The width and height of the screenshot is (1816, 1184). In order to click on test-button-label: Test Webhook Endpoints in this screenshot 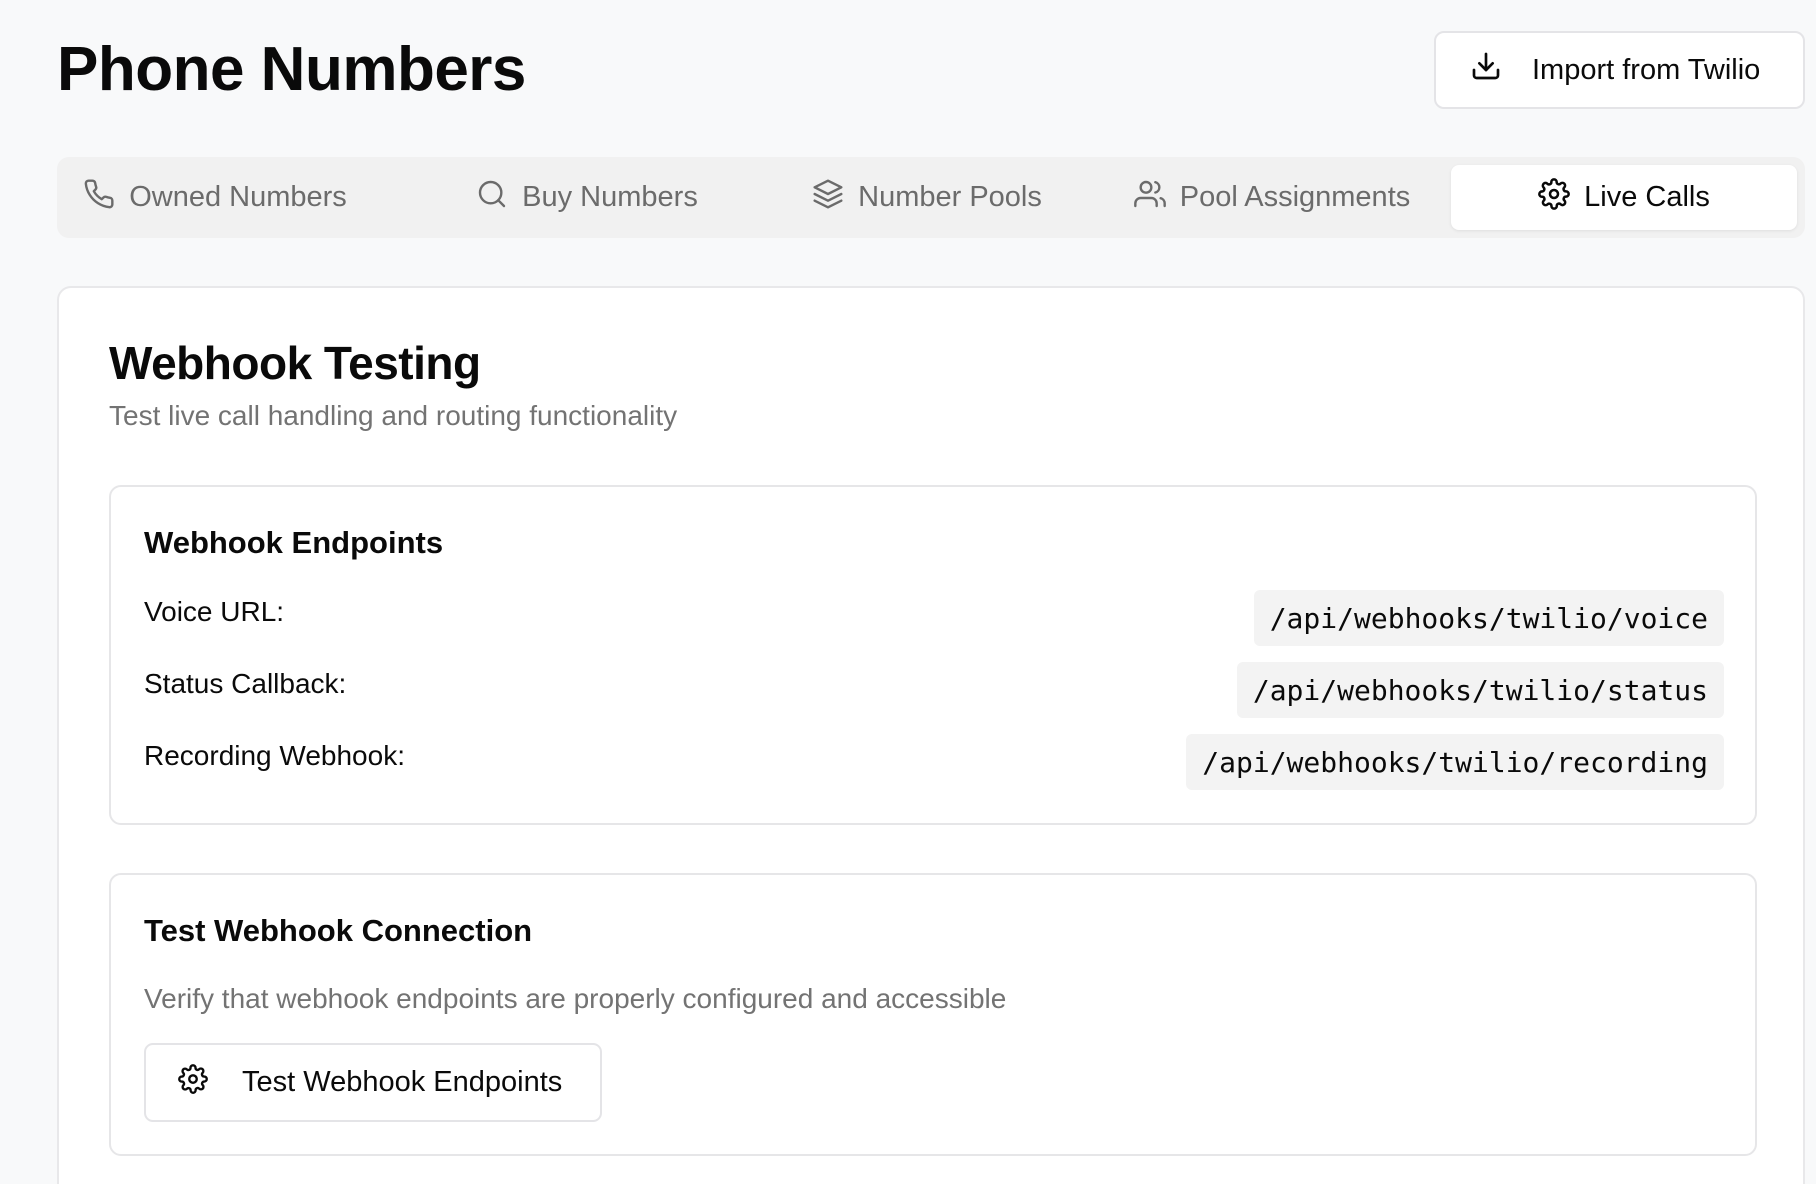, I will do `click(402, 1082)`.